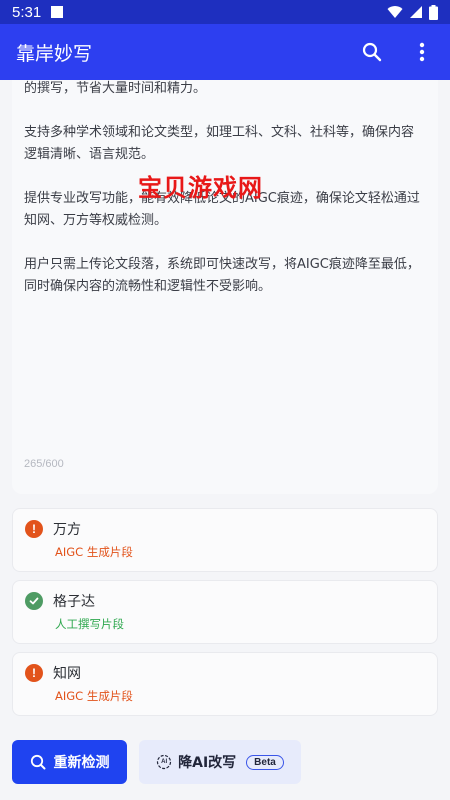  I want to click on app-bar: 靠岸妙写, so click(225, 52).